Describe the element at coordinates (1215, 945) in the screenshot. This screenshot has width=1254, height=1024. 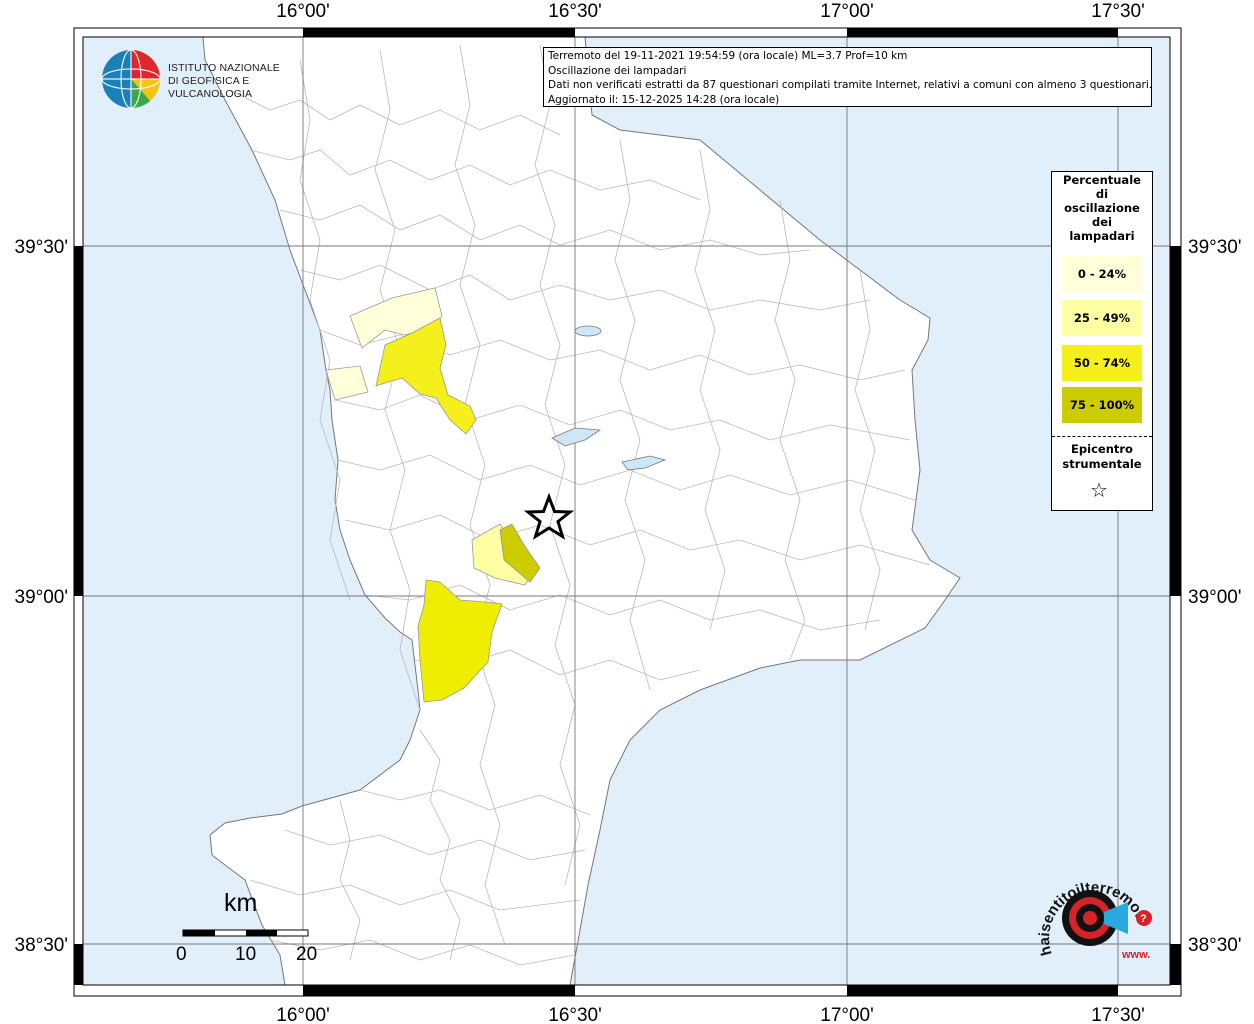
I see `lat-label-right: 38°30'` at that location.